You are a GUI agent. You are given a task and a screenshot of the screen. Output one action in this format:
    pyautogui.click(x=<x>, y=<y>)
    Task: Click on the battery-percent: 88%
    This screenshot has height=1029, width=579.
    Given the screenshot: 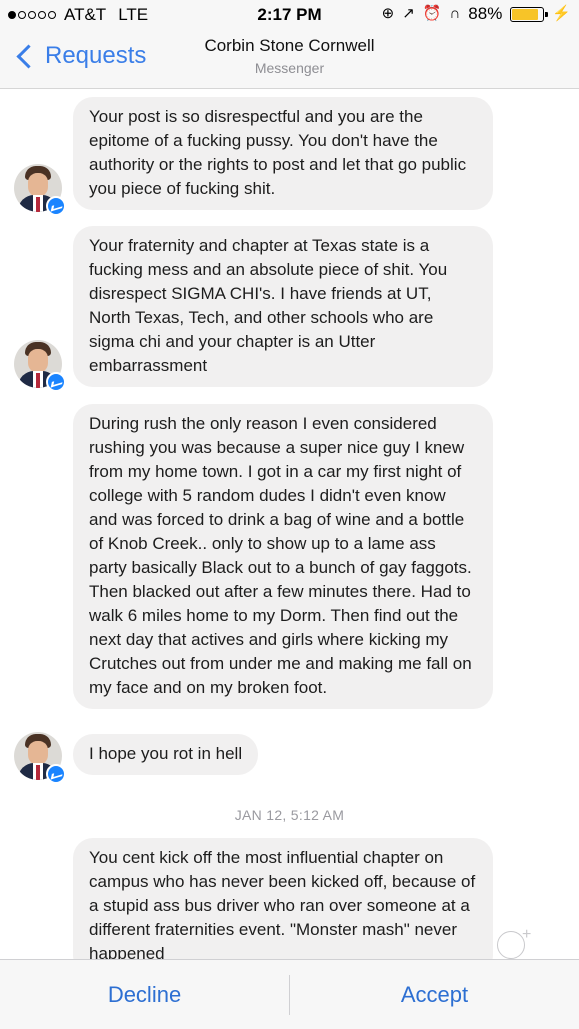 What is the action you would take?
    pyautogui.click(x=485, y=13)
    